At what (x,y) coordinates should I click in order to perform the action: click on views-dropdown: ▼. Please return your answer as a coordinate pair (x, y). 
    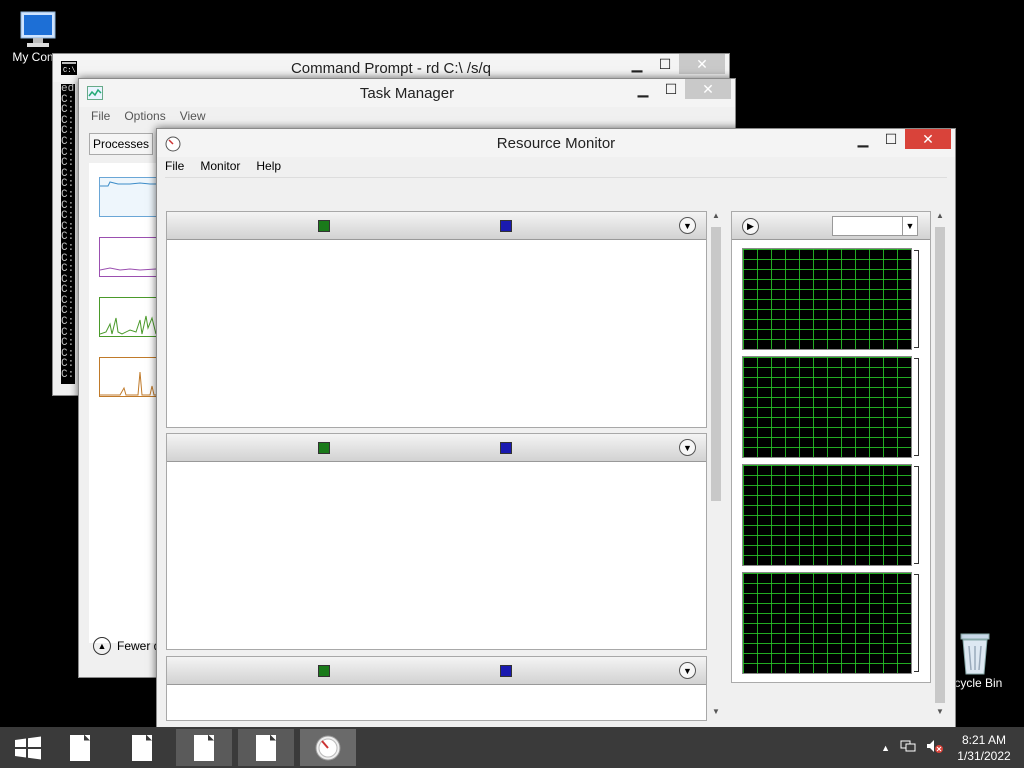
    Looking at the image, I should click on (875, 226).